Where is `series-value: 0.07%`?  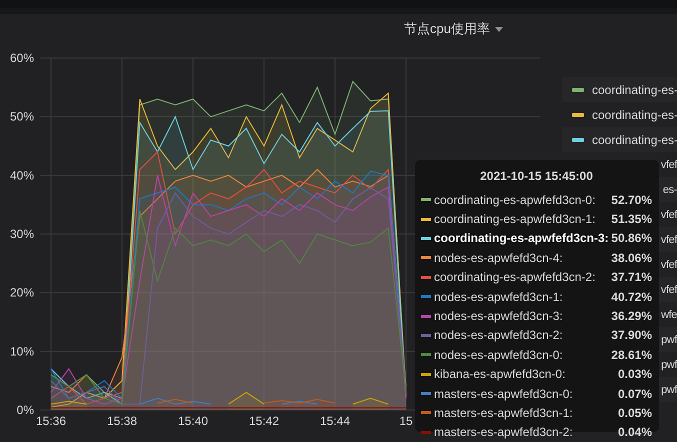 series-value: 0.07% is located at coordinates (635, 393).